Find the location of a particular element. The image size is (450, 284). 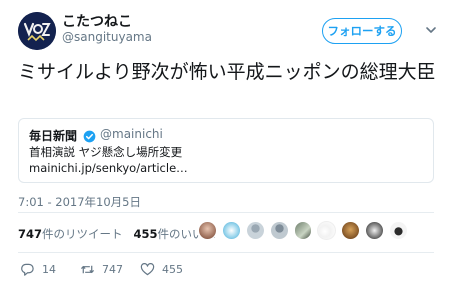

like-action: 455 is located at coordinates (161, 269).